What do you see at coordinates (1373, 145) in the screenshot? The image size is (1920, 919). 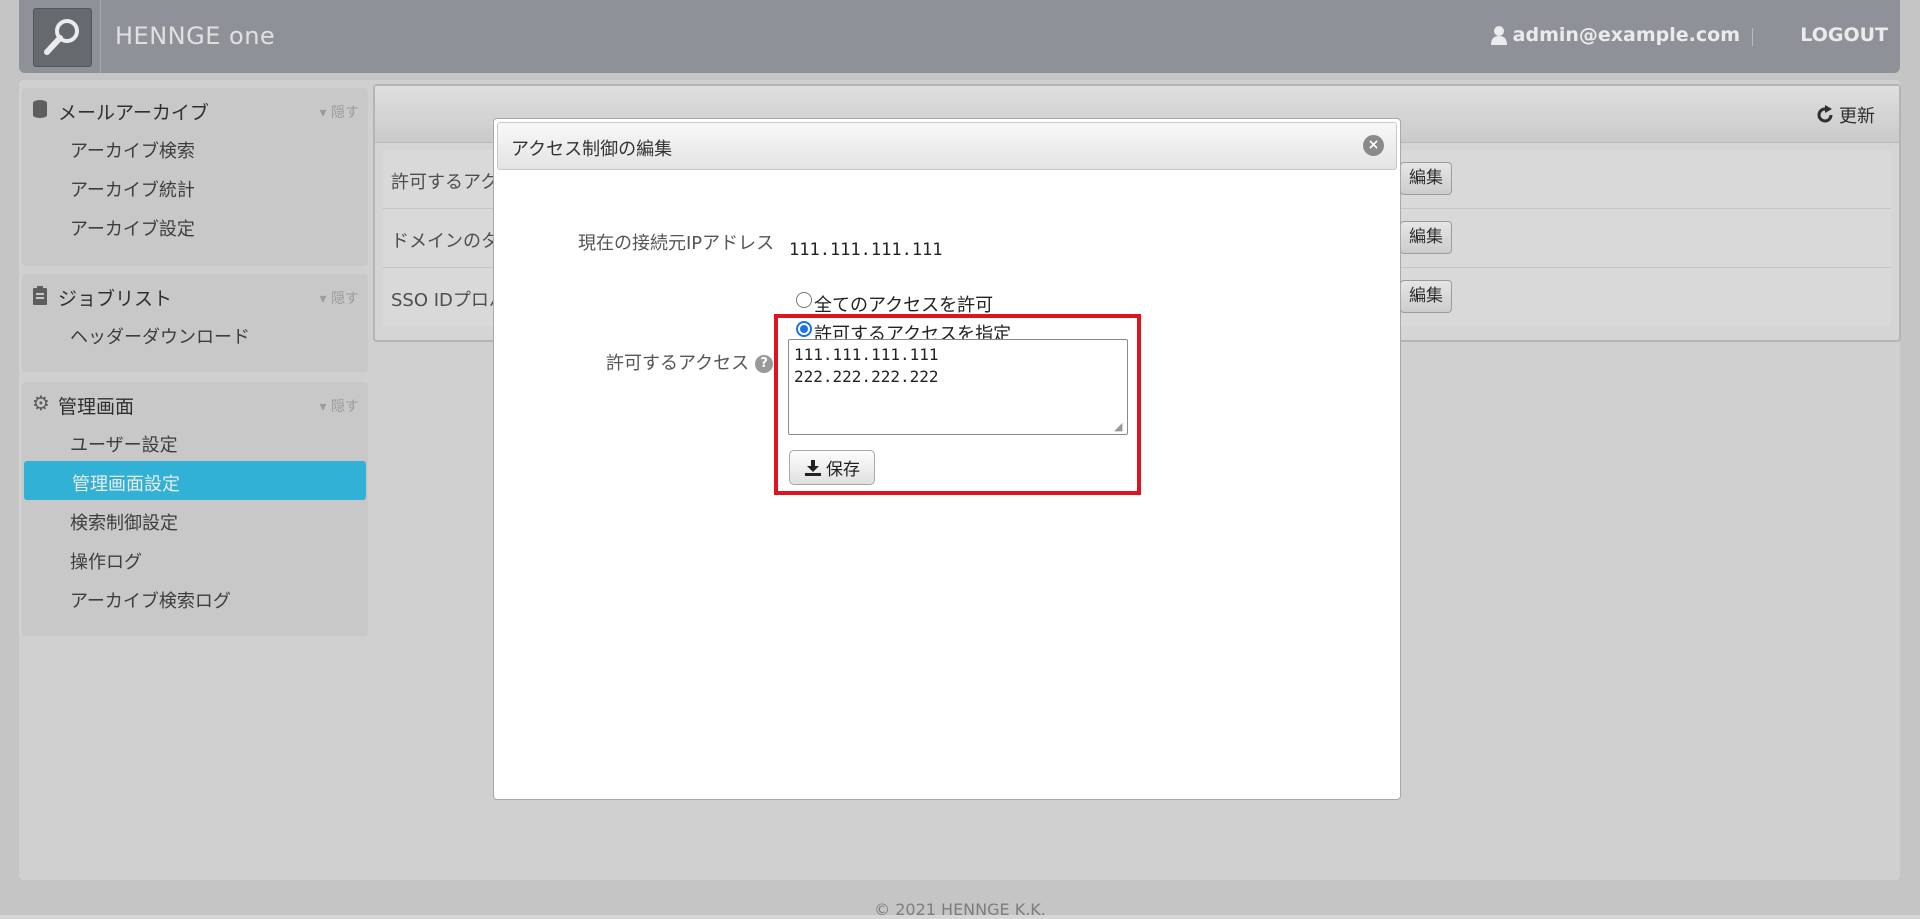 I see `close-icon: ×` at bounding box center [1373, 145].